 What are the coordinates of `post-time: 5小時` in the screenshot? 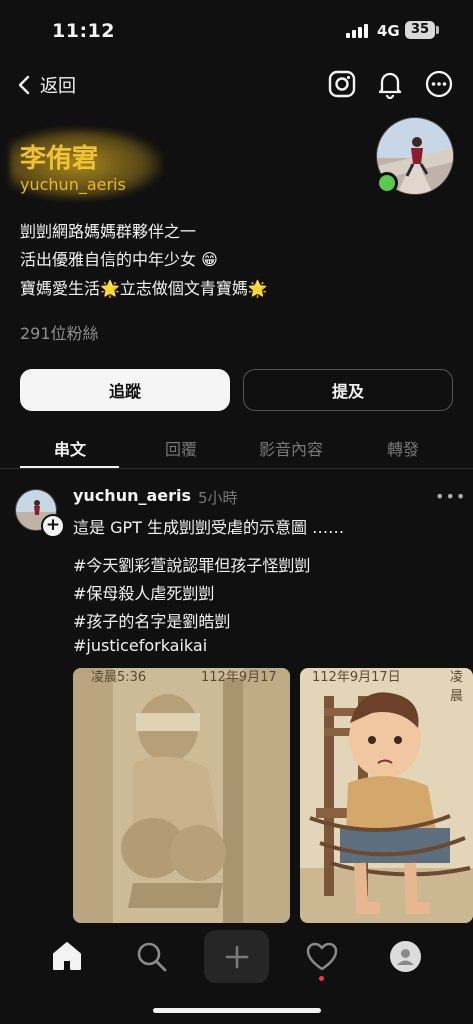 It's located at (218, 498).